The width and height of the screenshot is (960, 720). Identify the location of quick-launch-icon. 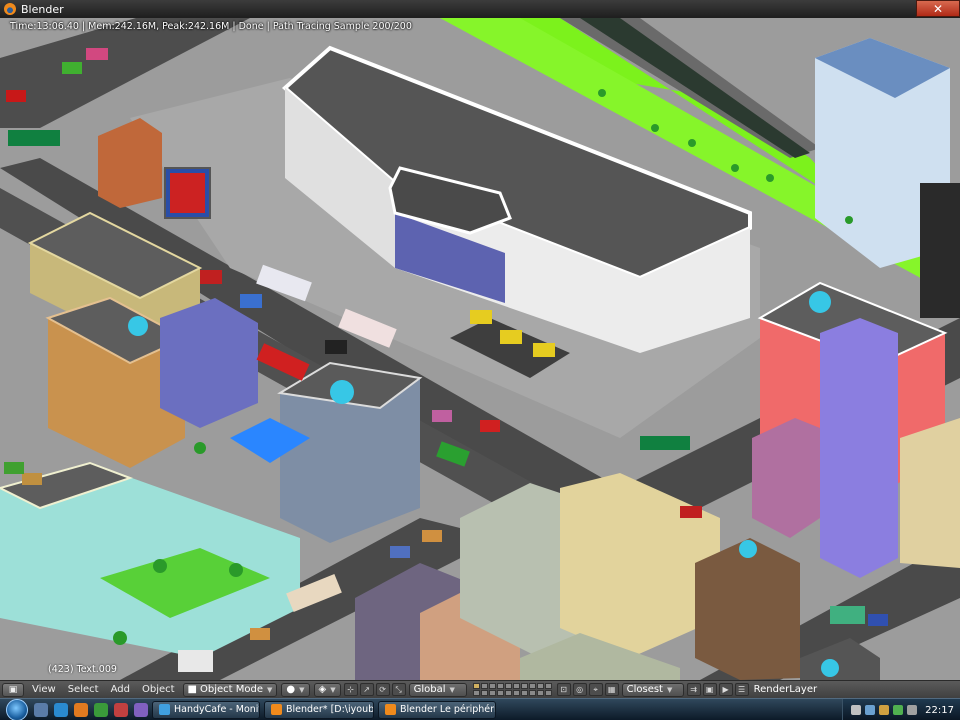
(101, 709).